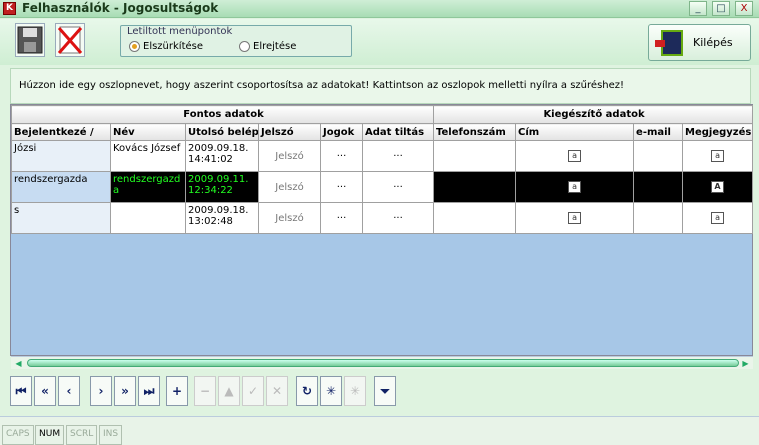 Image resolution: width=759 pixels, height=445 pixels. I want to click on next-page-button: », so click(125, 391).